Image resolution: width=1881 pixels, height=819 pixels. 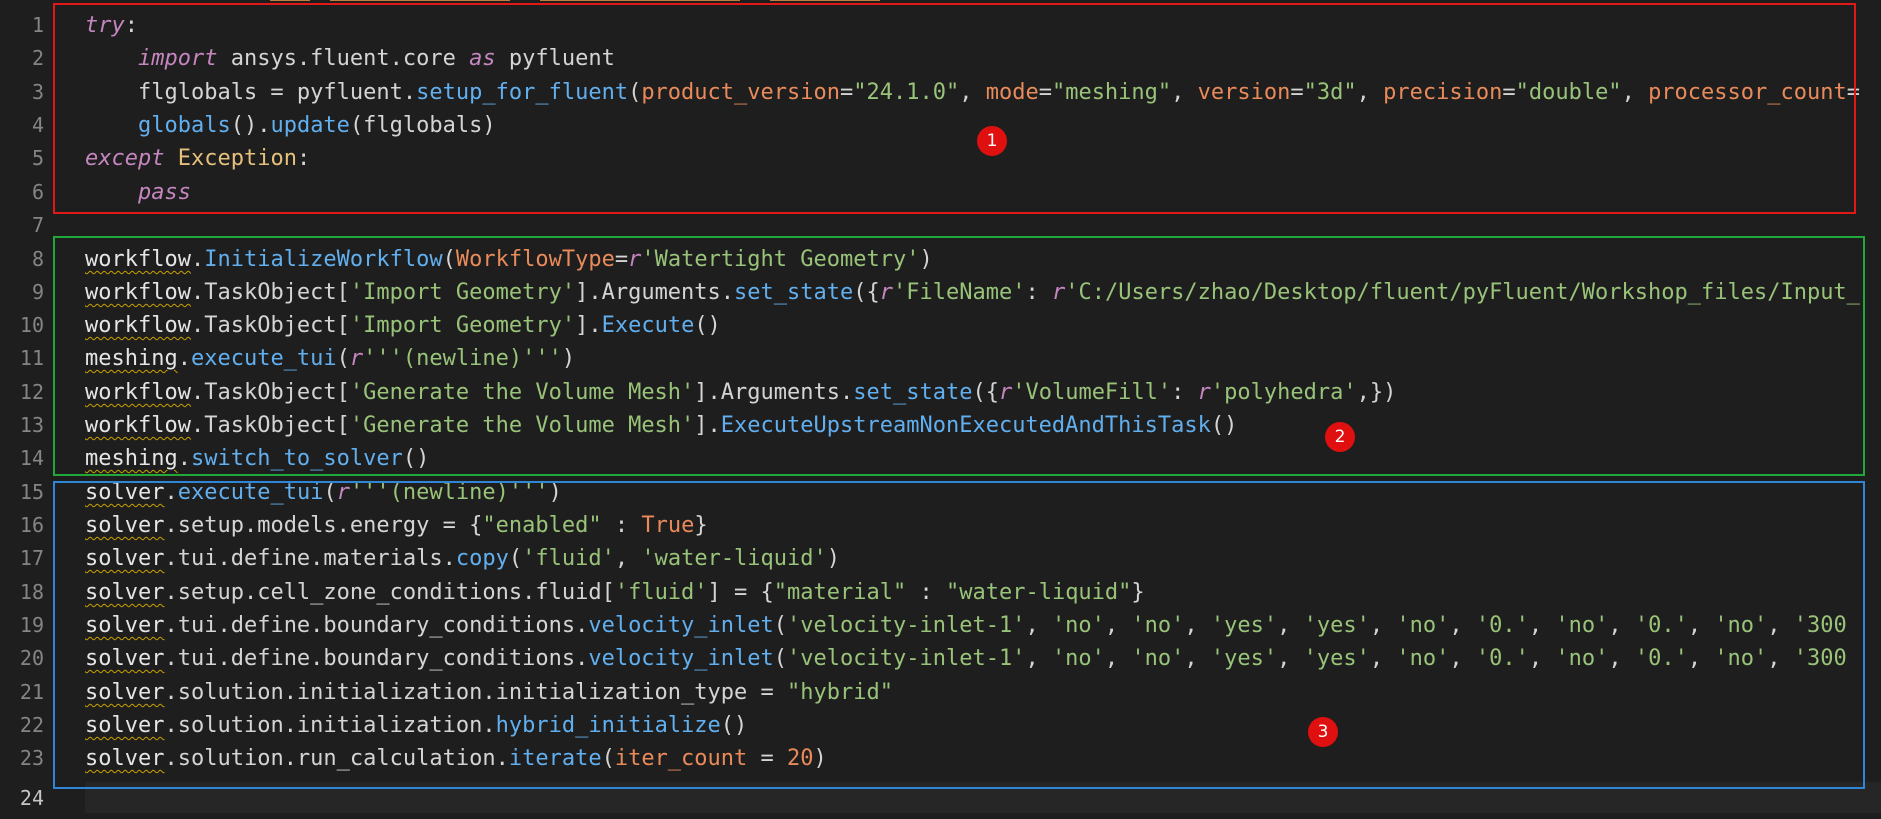 I want to click on line-number: 3, so click(x=37, y=92).